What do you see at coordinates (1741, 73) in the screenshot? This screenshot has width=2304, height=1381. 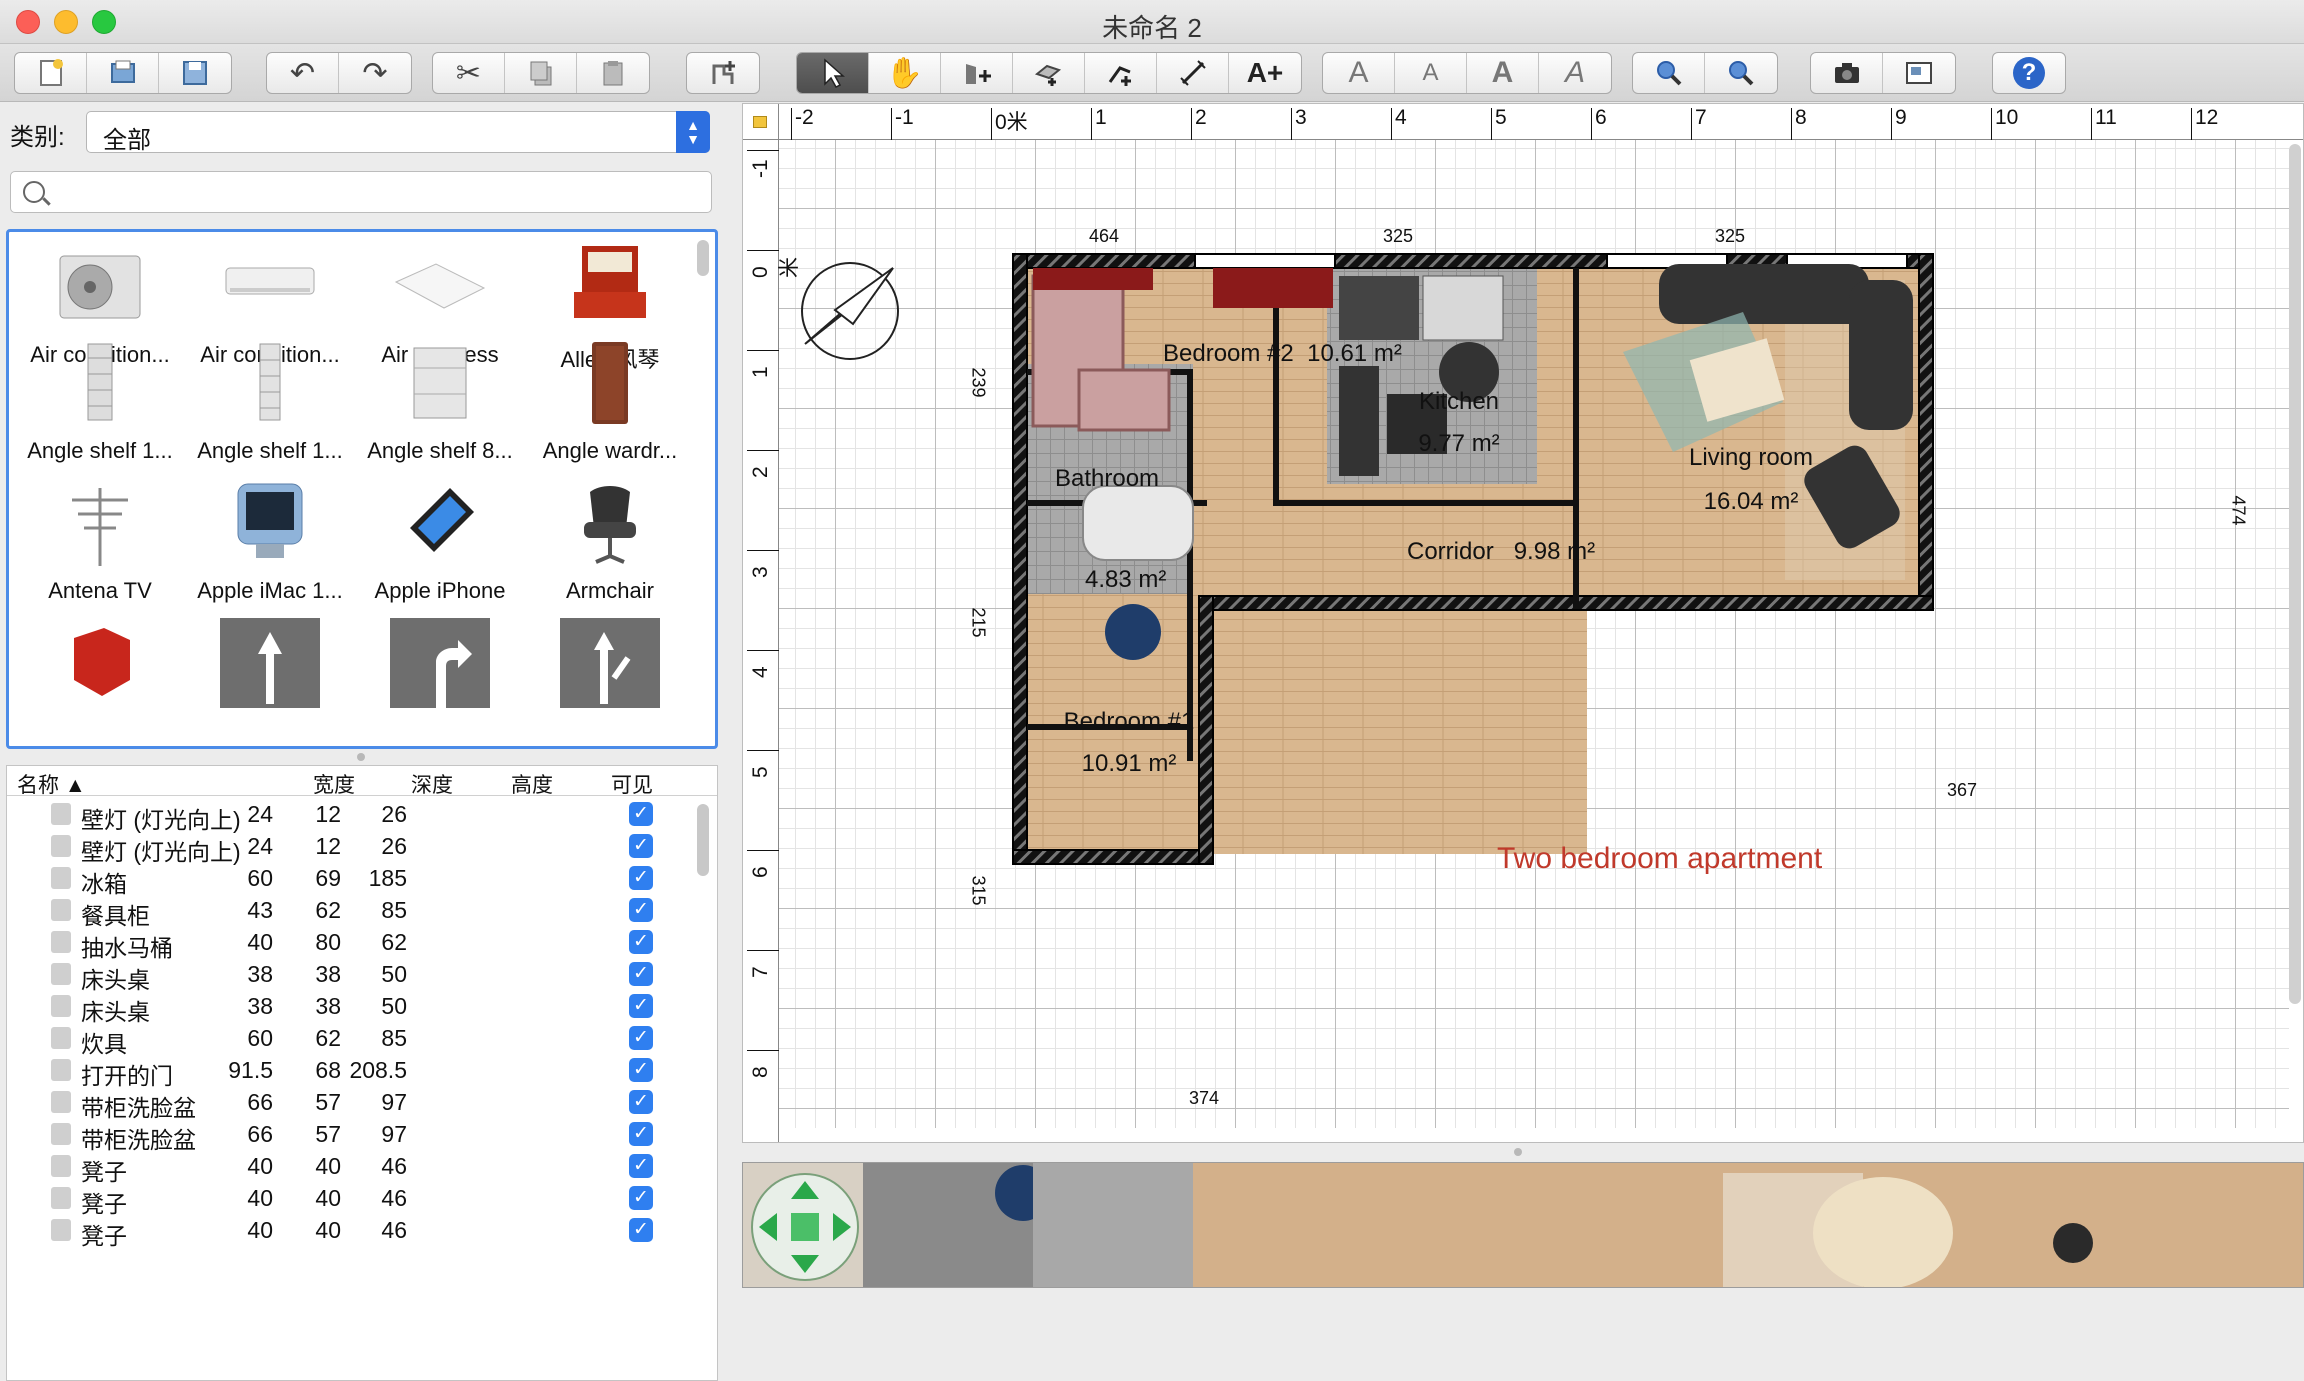 I see `zoom-out-icon` at bounding box center [1741, 73].